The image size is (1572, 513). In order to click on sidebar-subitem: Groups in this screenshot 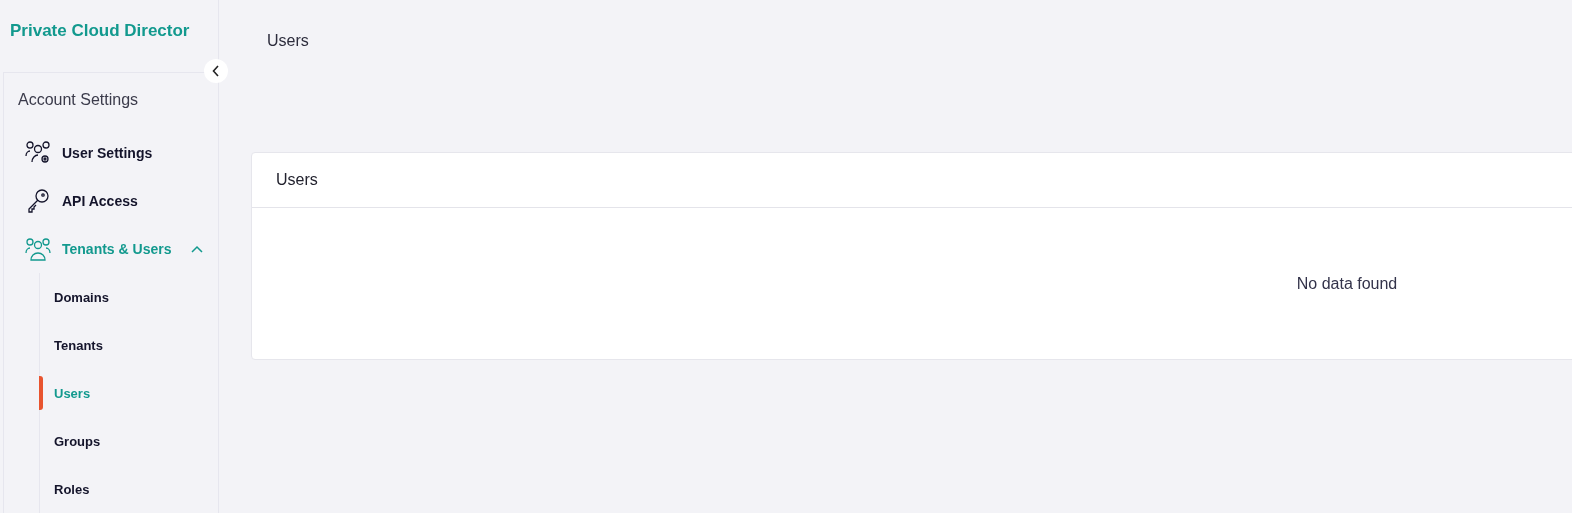, I will do `click(129, 441)`.